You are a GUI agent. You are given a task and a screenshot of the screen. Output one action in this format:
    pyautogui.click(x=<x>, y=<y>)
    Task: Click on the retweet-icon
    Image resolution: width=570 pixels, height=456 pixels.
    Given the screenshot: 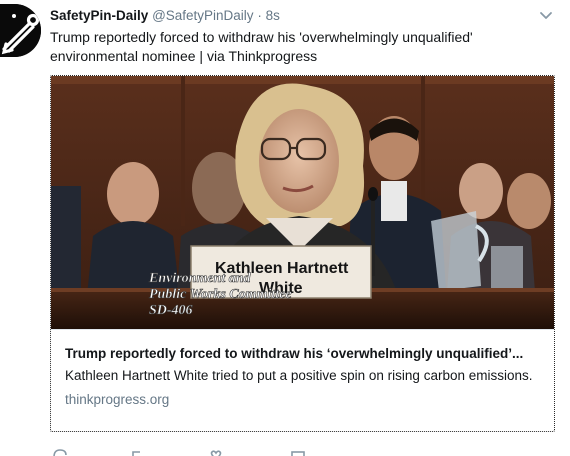 What is the action you would take?
    pyautogui.click(x=138, y=452)
    